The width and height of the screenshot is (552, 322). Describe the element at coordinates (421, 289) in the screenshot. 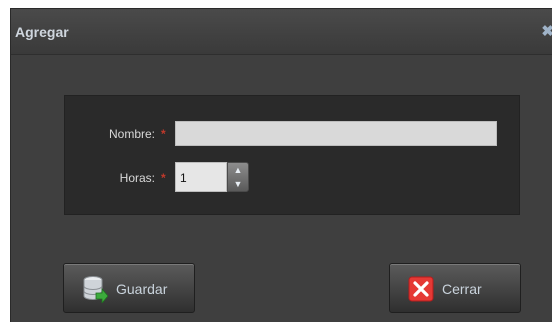

I see `close-x-icon` at that location.